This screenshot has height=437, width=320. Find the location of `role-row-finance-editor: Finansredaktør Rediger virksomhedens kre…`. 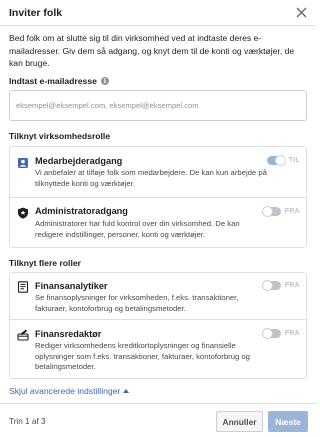

role-row-finance-editor: Finansredaktør Rediger virksomhedens kre… is located at coordinates (158, 349).